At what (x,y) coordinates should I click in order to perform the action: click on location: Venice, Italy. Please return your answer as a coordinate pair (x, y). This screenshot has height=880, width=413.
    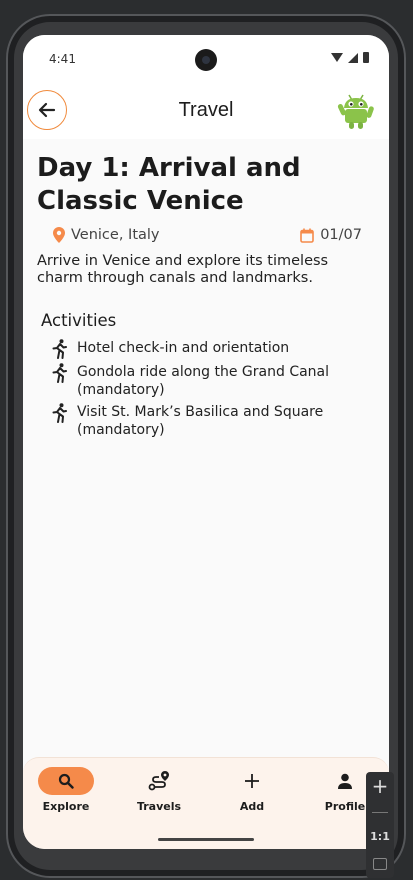
    Looking at the image, I should click on (106, 235).